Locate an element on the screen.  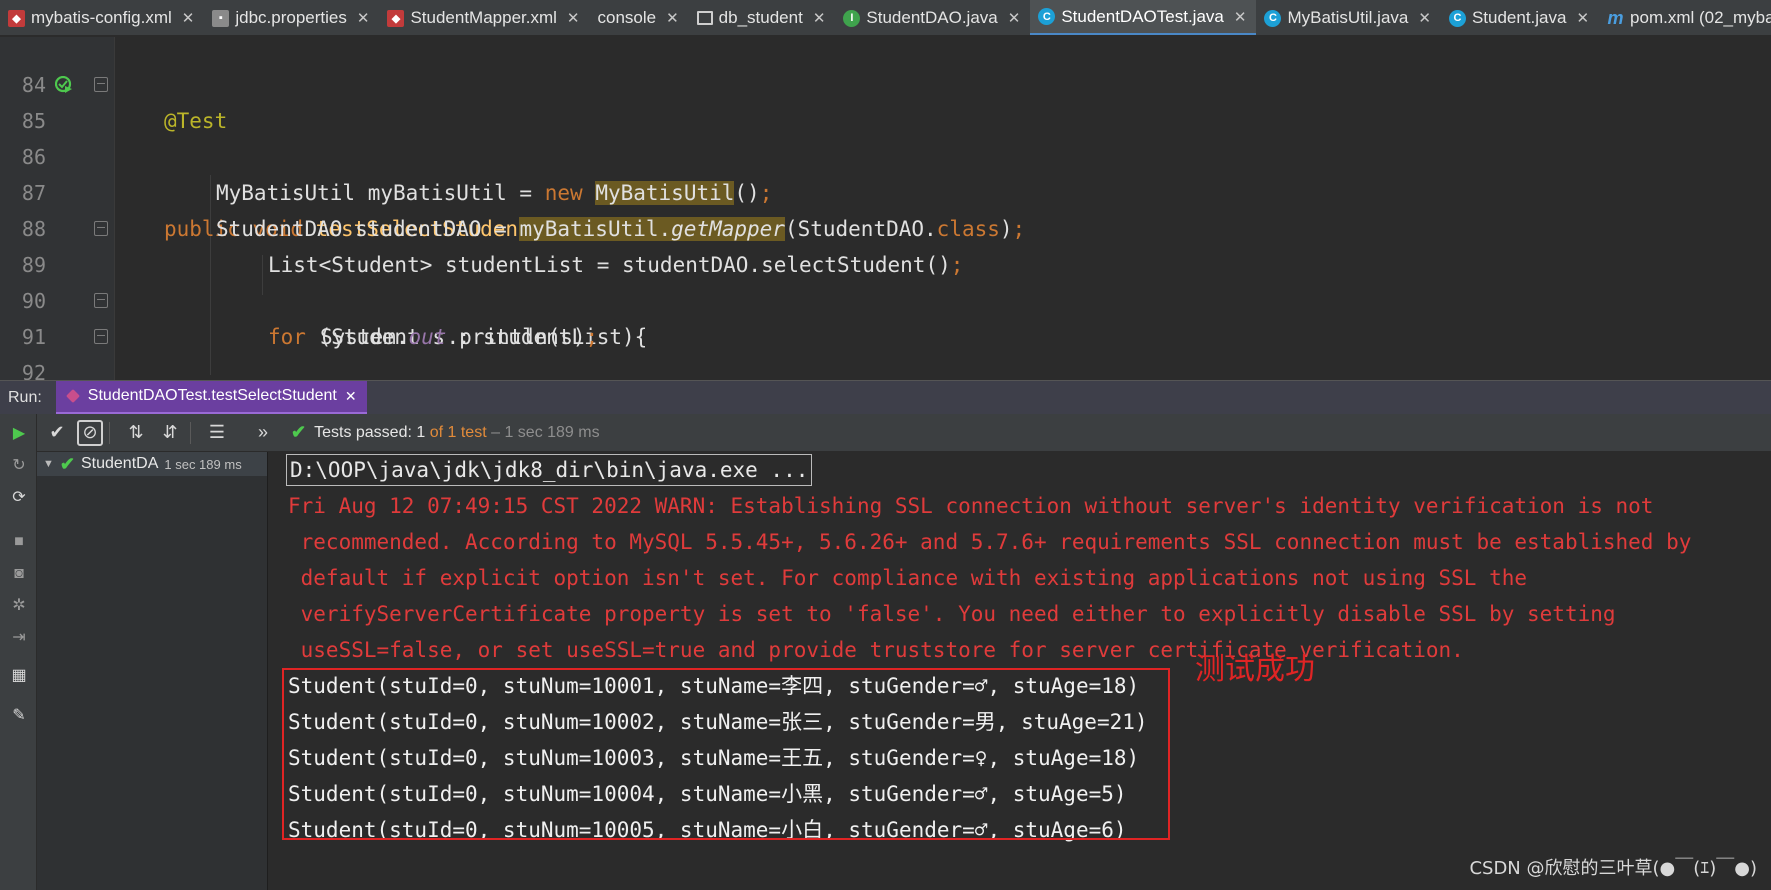
toggle-auto-test-icon: ⟳ is located at coordinates (19, 498).